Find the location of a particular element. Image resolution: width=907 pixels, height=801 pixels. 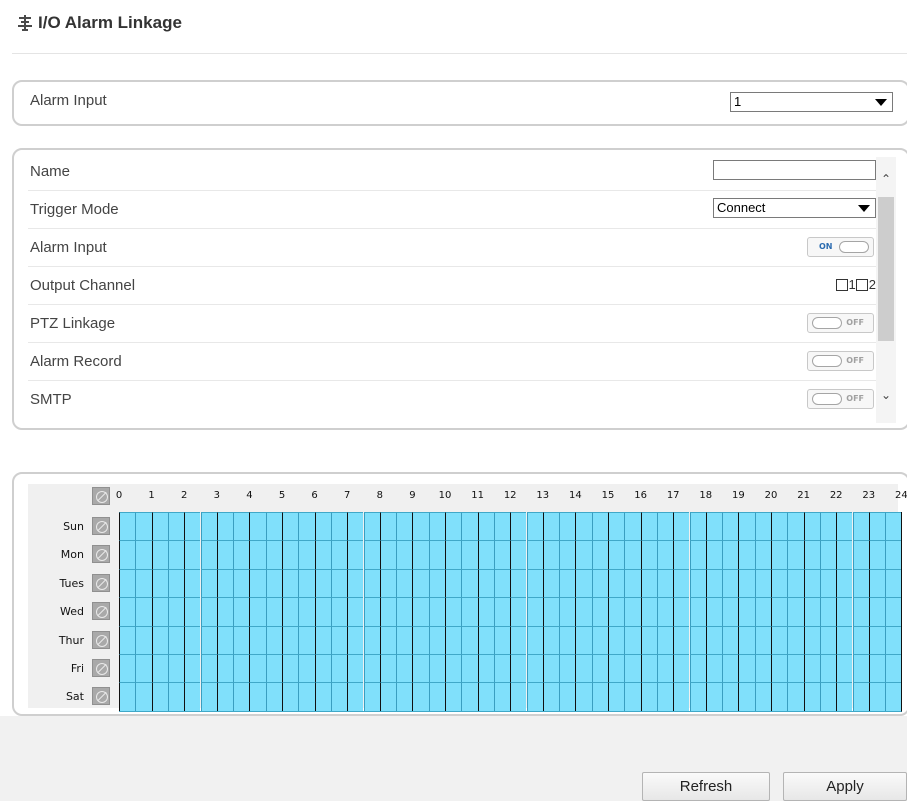

output-channel-1-checkbox is located at coordinates (841, 284).